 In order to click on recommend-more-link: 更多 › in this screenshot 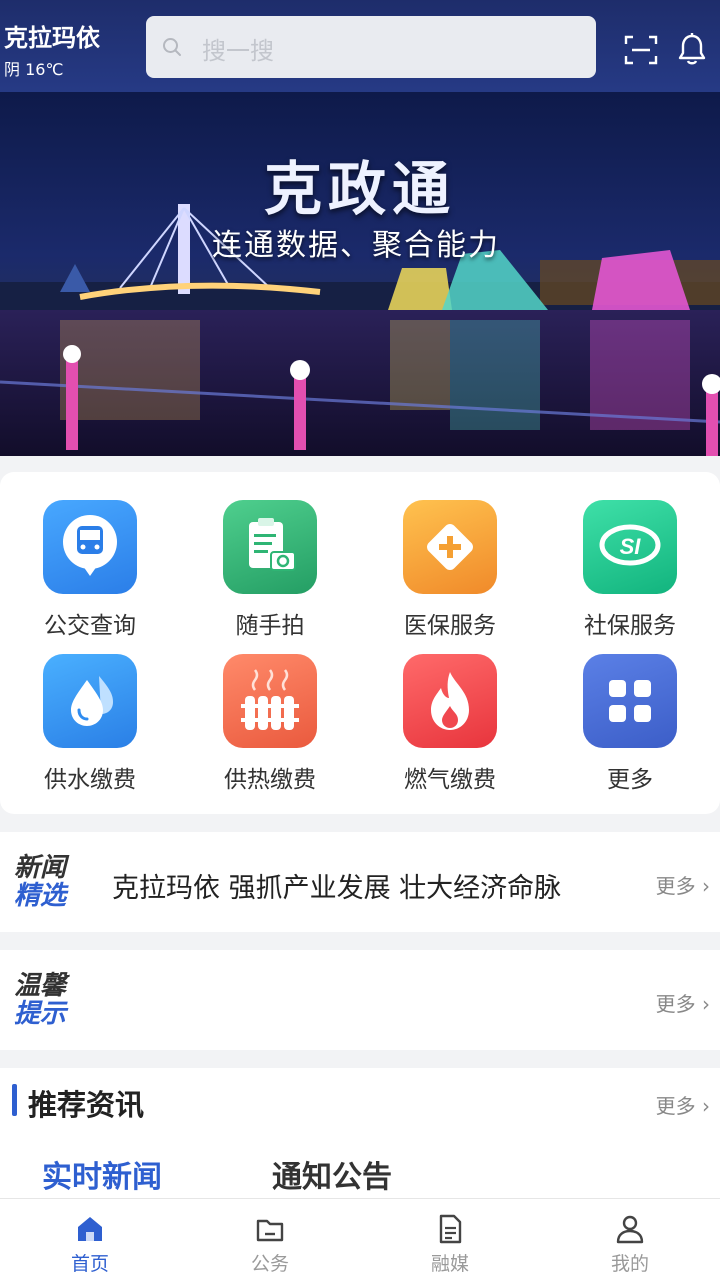, I will do `click(683, 1104)`.